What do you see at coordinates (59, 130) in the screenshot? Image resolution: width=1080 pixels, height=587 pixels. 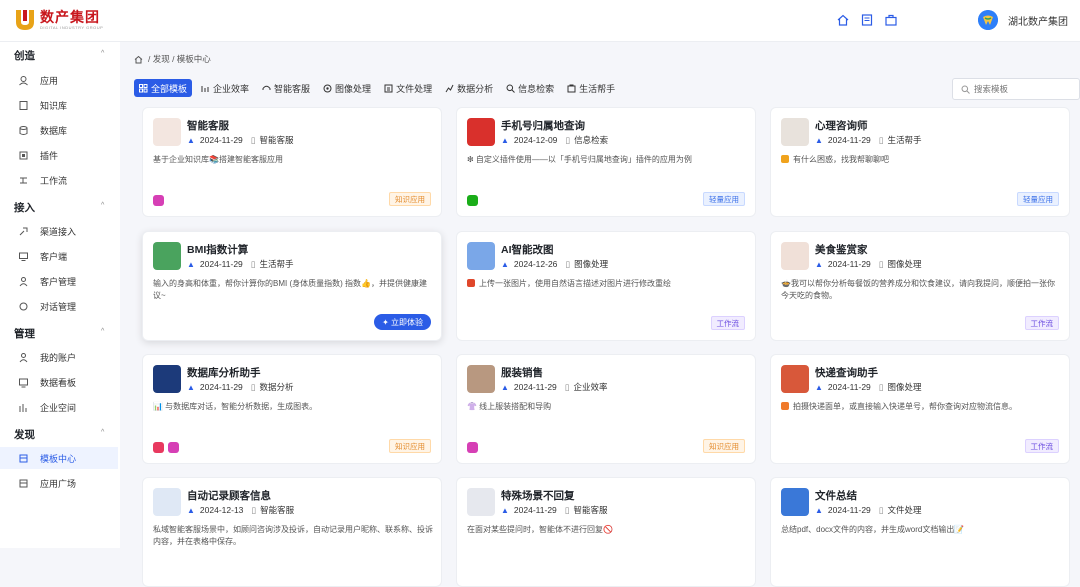 I see `sidebar-item-database: 数据库` at bounding box center [59, 130].